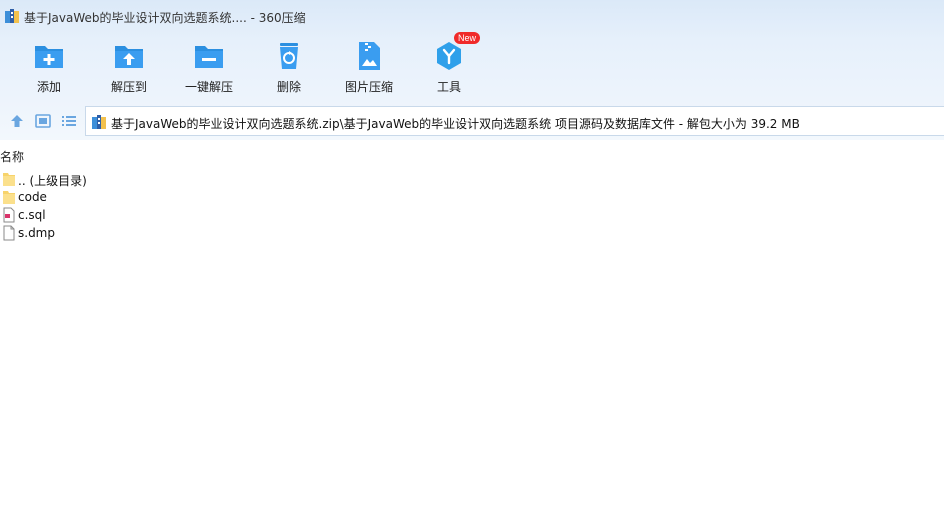 The image size is (944, 522). Describe the element at coordinates (12, 156) in the screenshot. I see `column-header-name: 名称` at that location.